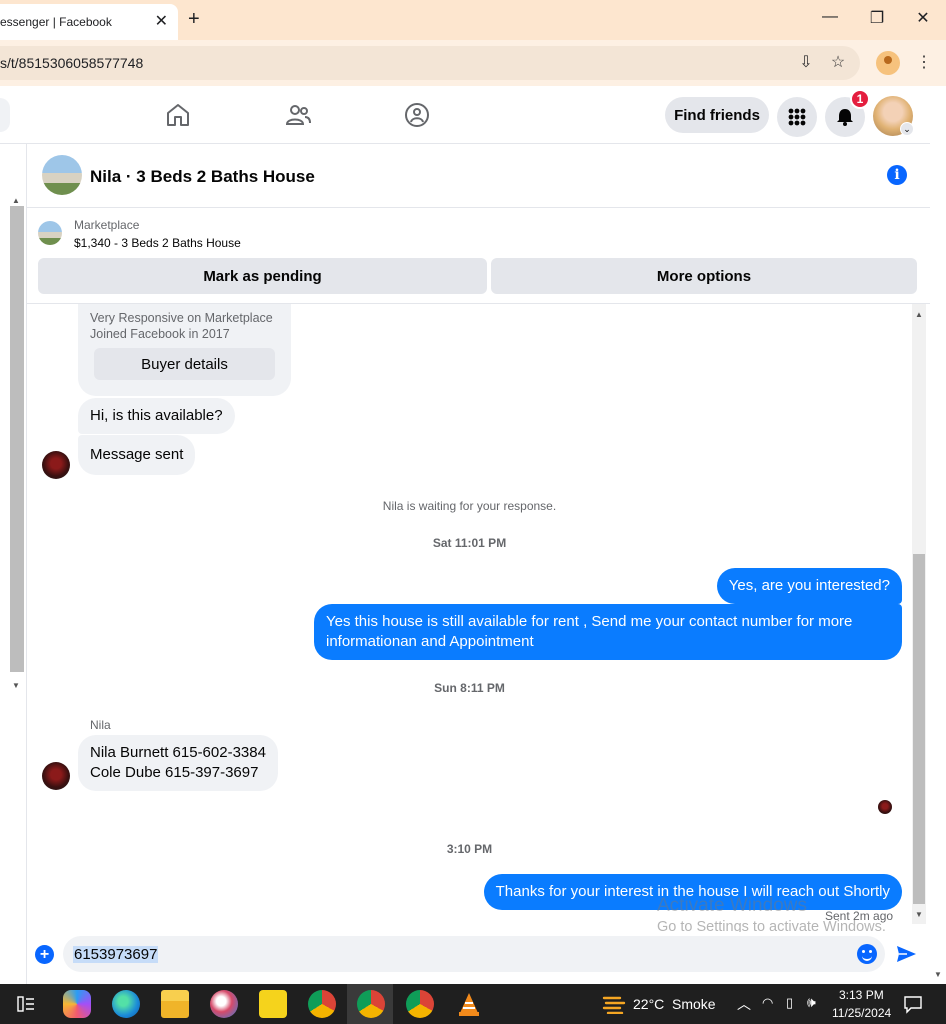 This screenshot has height=1024, width=946. What do you see at coordinates (478, 176) in the screenshot?
I see `chat-header: Nila · 3 Beds 2 Baths House i` at bounding box center [478, 176].